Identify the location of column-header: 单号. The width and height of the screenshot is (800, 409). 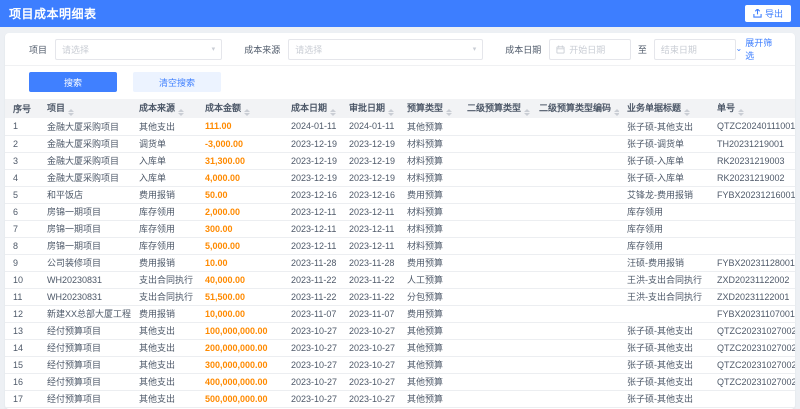
(752, 108).